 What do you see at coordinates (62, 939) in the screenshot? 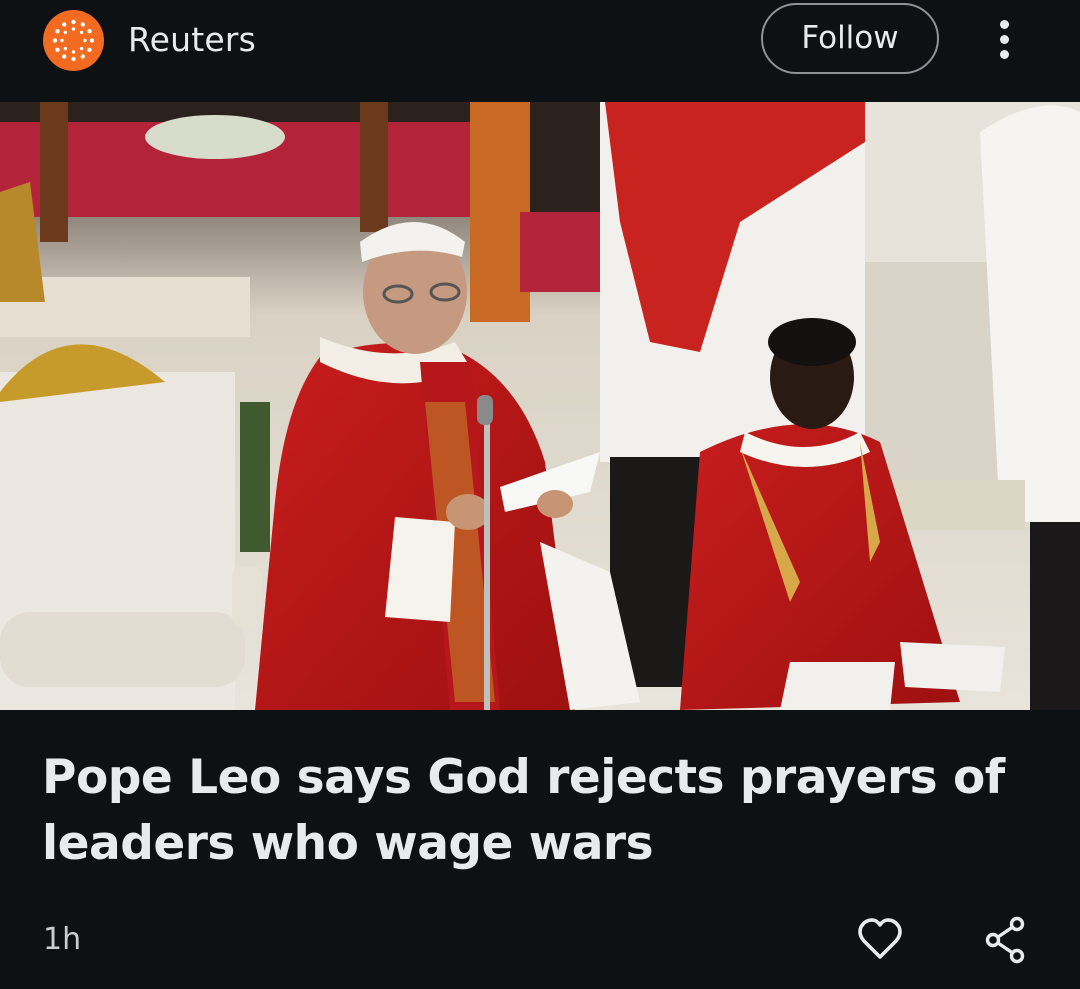
I see `published-time: 1h` at bounding box center [62, 939].